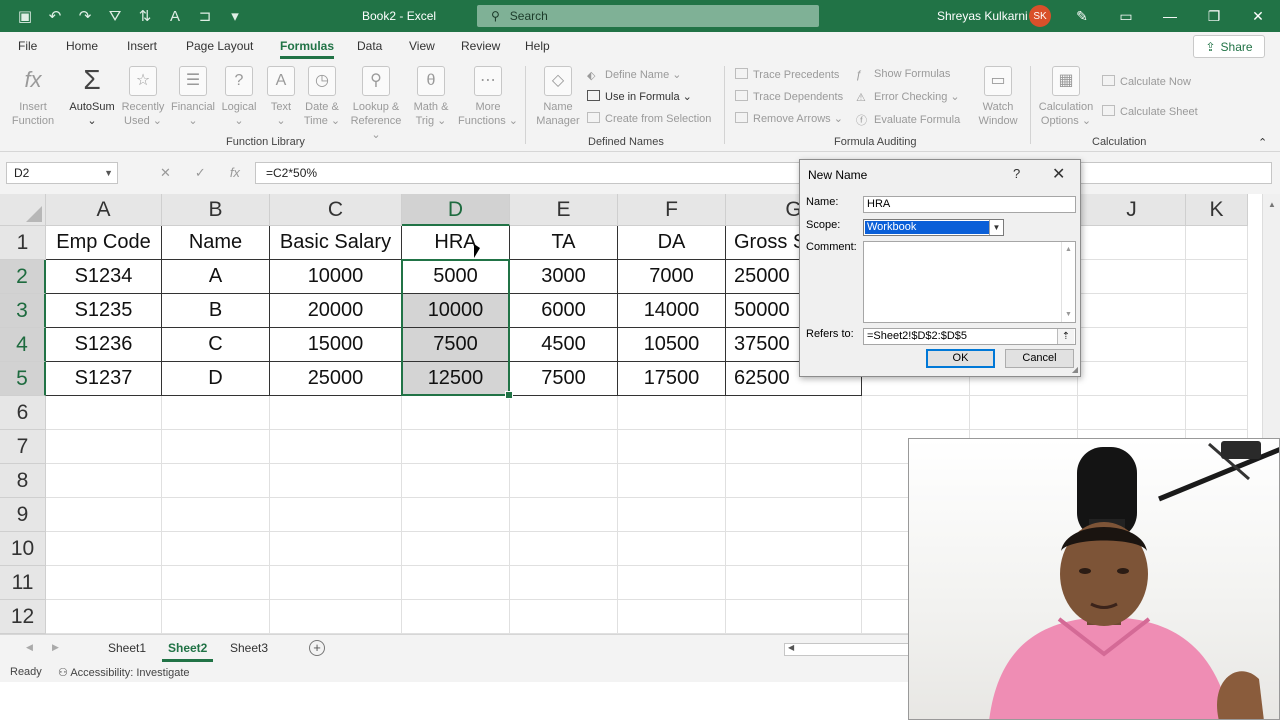  What do you see at coordinates (422, 46) in the screenshot?
I see `tab-view: View` at bounding box center [422, 46].